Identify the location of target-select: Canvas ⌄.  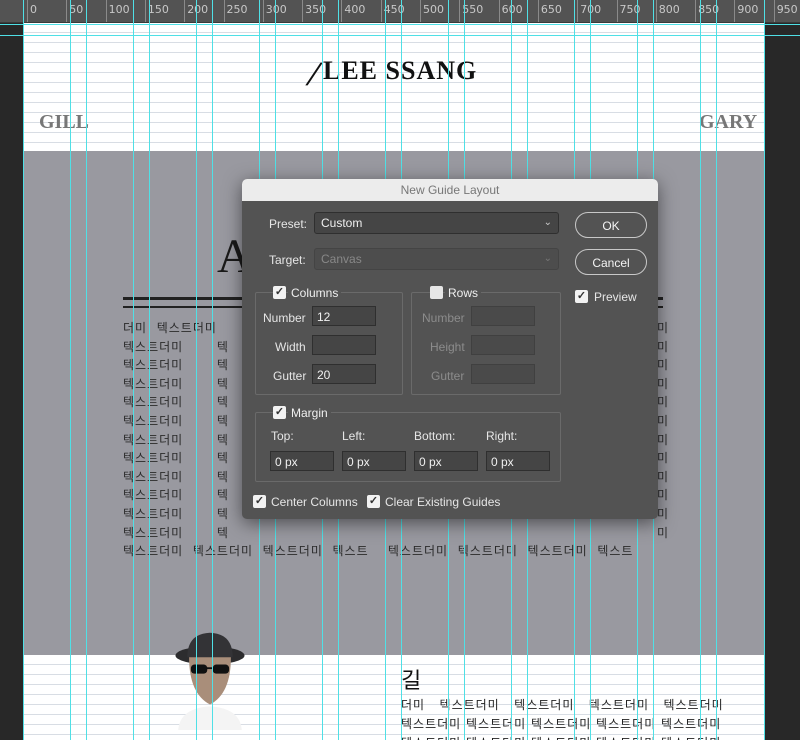
(436, 259).